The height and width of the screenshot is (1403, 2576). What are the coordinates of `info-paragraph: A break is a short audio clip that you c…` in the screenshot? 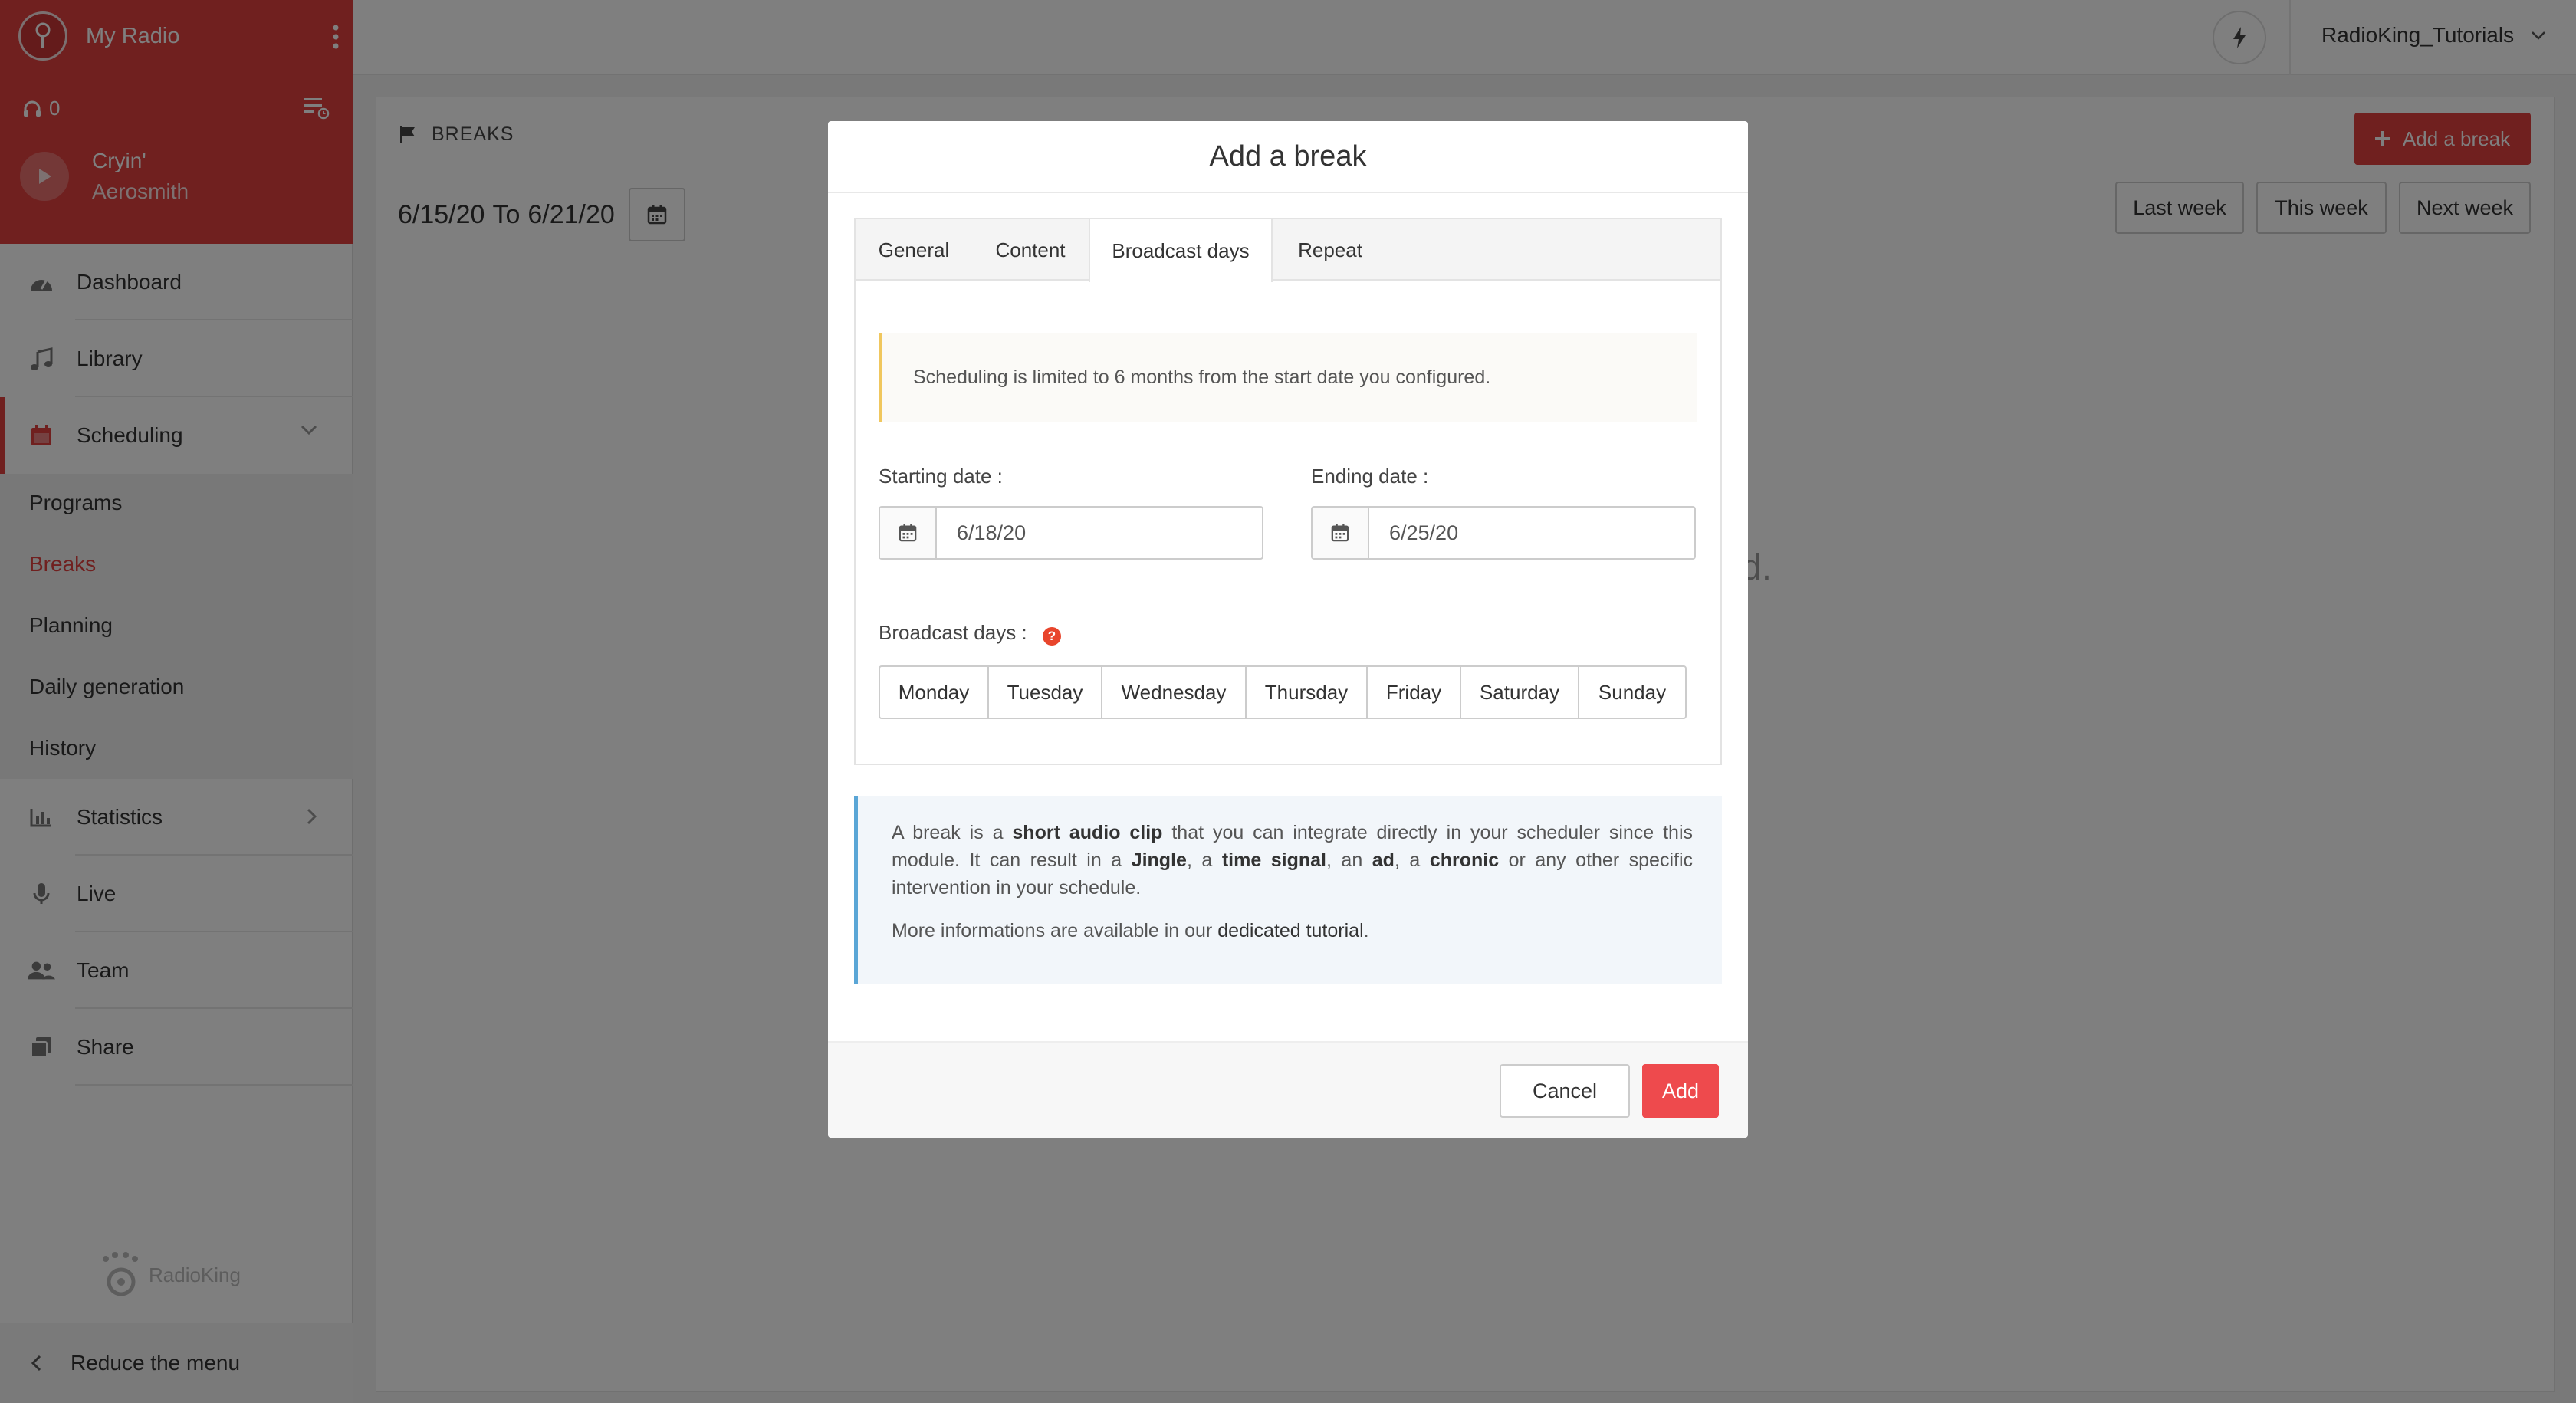 It's located at (1293, 860).